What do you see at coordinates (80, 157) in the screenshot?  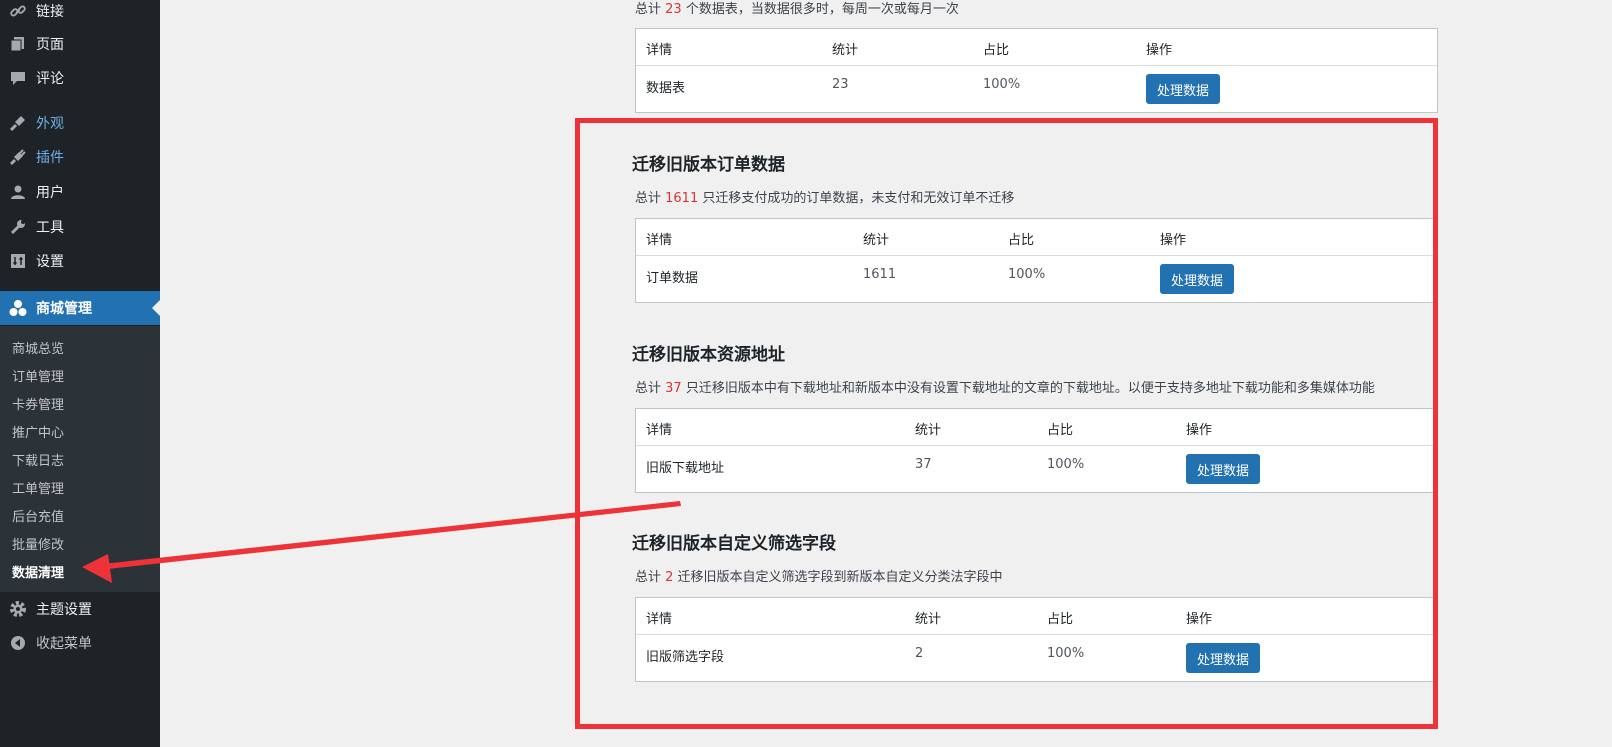 I see `menu-item-plugins: 插件` at bounding box center [80, 157].